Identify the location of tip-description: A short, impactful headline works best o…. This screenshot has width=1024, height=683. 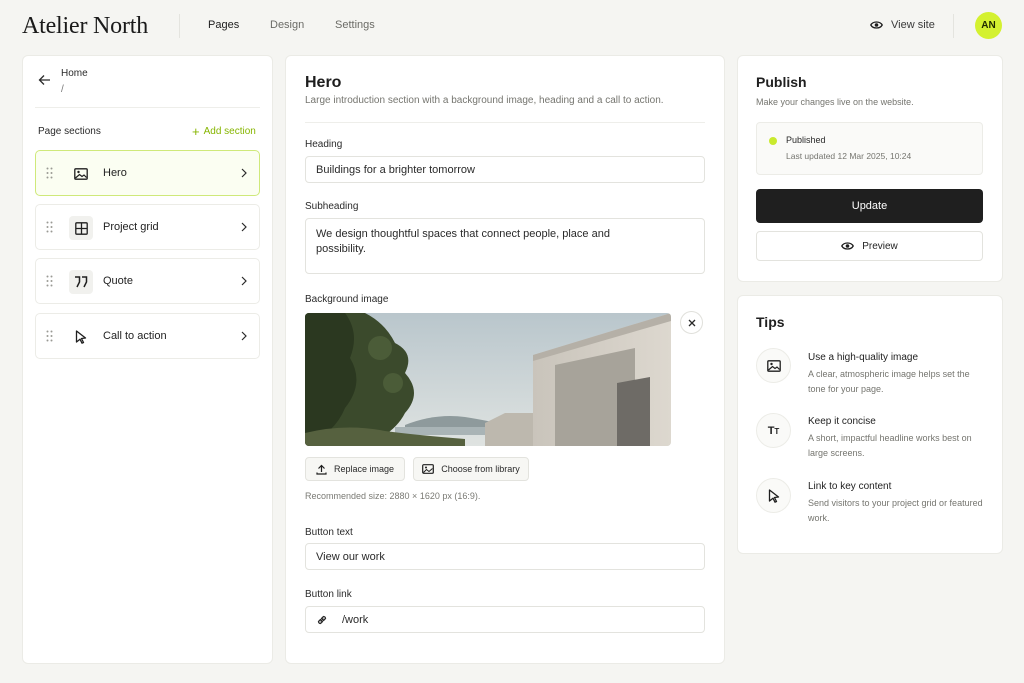
(890, 445).